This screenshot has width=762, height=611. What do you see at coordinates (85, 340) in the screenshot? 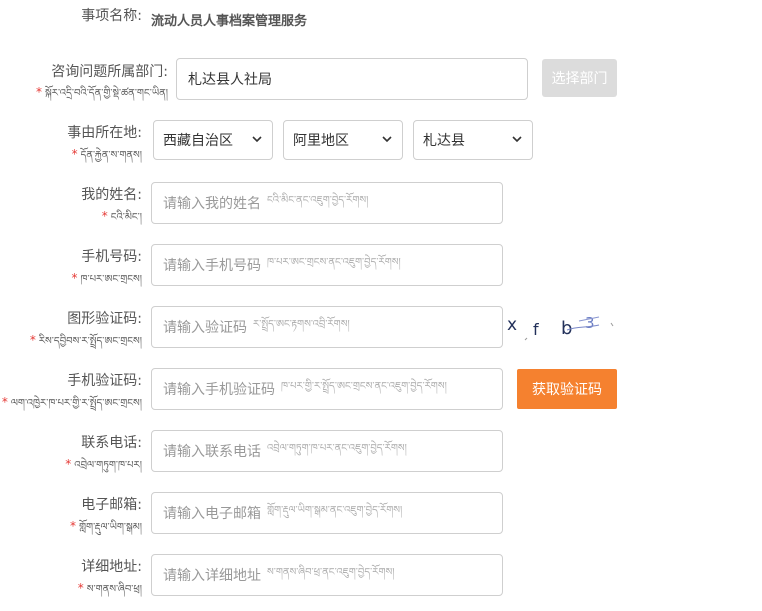
I see `captcha-label-tibetan: * རིས་དབྱིབས་ར་སྤྲོད་ཨང་གྲངས།` at bounding box center [85, 340].